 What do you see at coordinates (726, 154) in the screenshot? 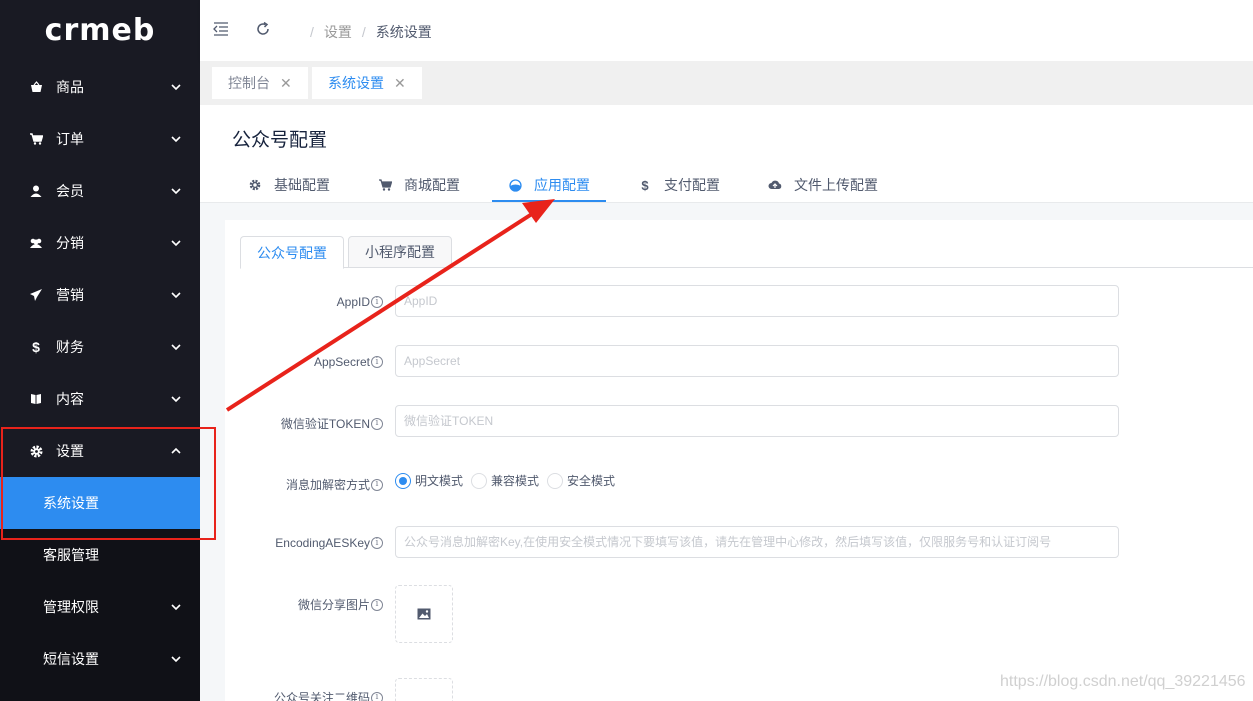
I see `page-header: 公众号配置 基础配置 商城配置 应用配置 $ 支付配置 文件上传配置` at bounding box center [726, 154].